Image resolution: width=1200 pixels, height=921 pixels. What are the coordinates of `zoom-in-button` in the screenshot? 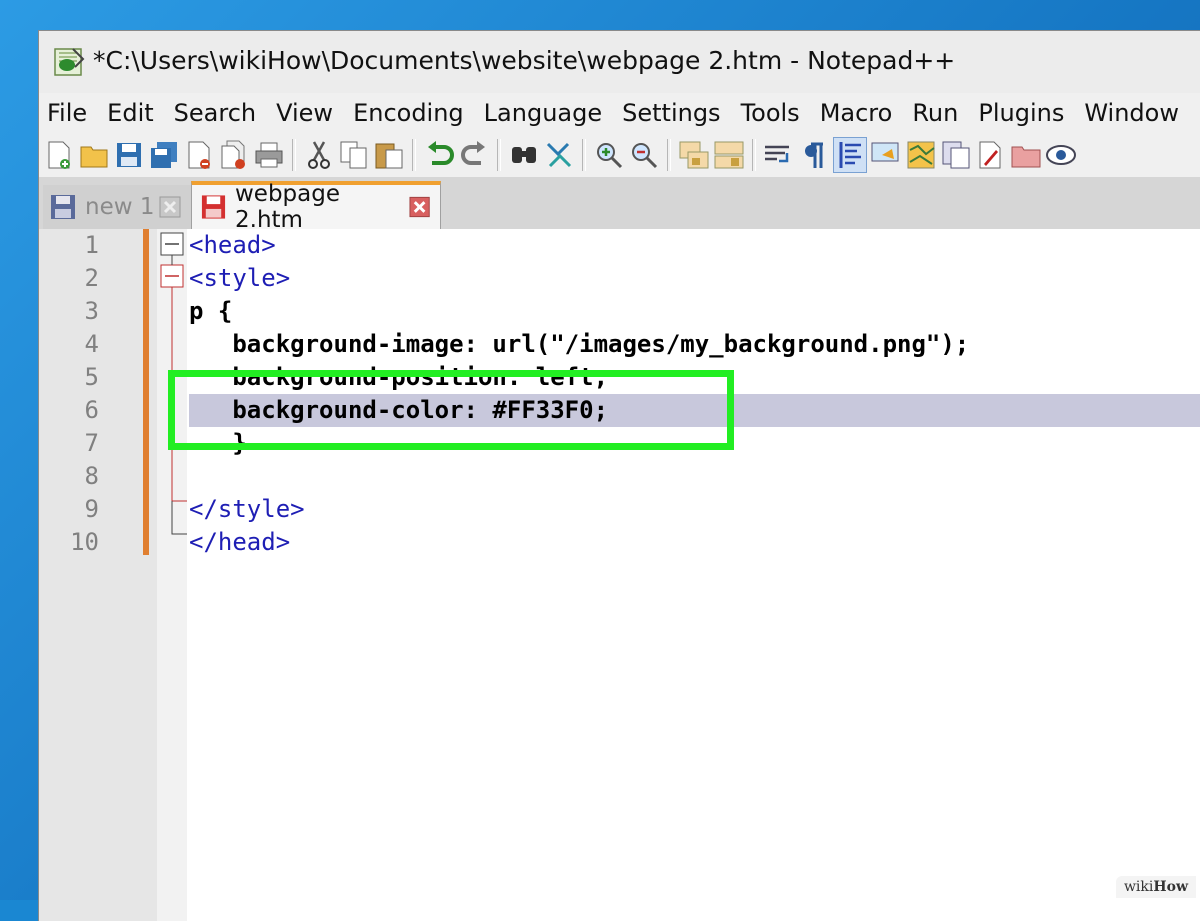 It's located at (609, 155).